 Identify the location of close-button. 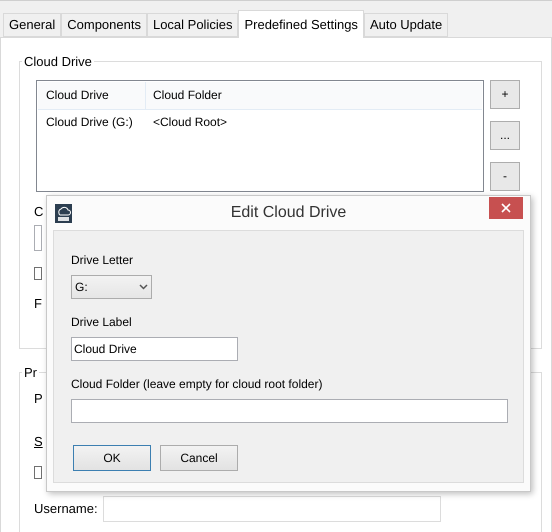
(506, 208).